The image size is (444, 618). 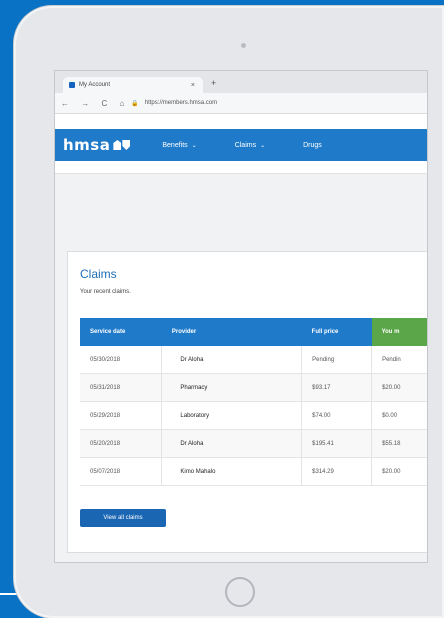 What do you see at coordinates (232, 387) in the screenshot?
I see `cell-provider: Pharmacy` at bounding box center [232, 387].